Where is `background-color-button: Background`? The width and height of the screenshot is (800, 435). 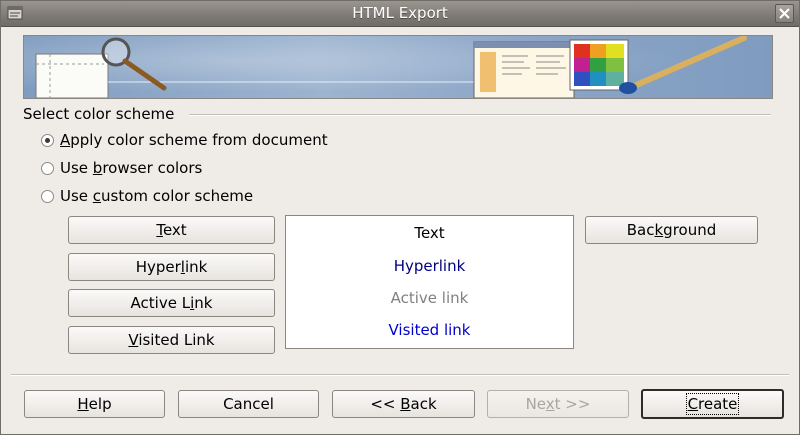
background-color-button: Background is located at coordinates (671, 230).